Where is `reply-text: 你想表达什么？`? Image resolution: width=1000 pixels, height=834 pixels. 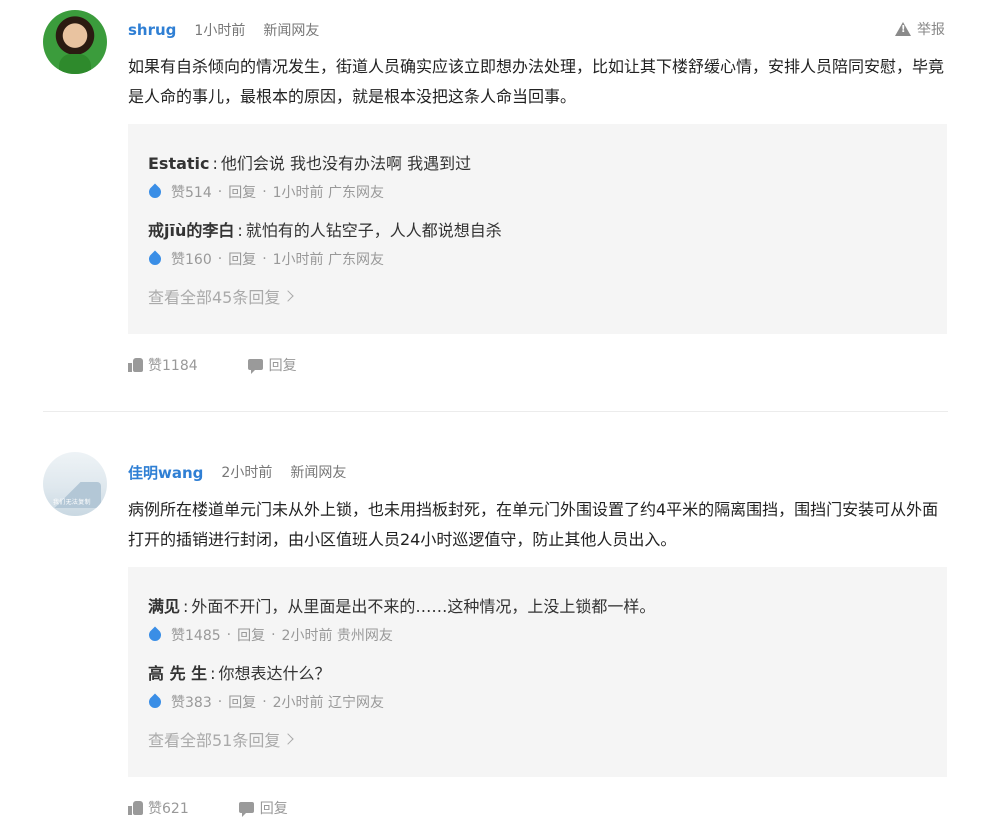 reply-text: 你想表达什么？ is located at coordinates (274, 673).